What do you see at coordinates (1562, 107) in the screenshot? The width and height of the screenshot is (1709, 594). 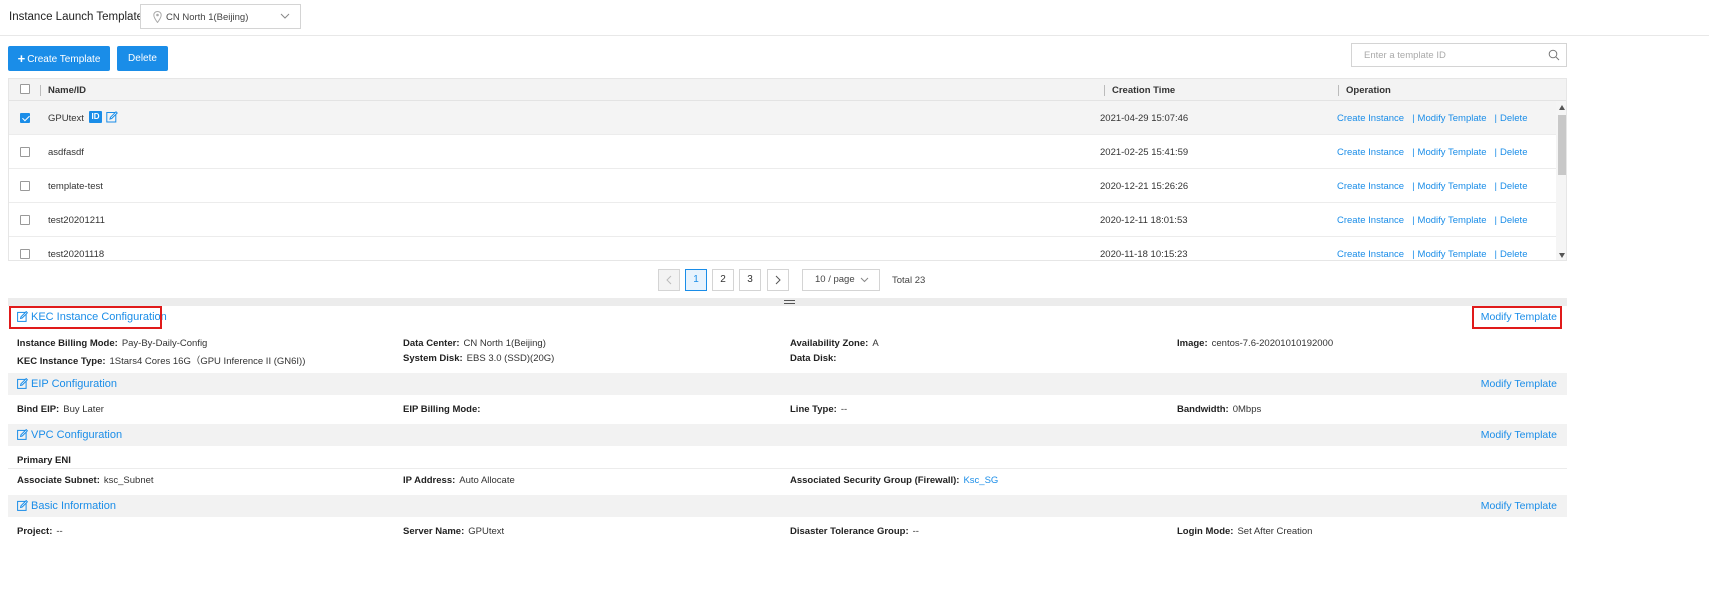 I see `scroll-up-icon` at bounding box center [1562, 107].